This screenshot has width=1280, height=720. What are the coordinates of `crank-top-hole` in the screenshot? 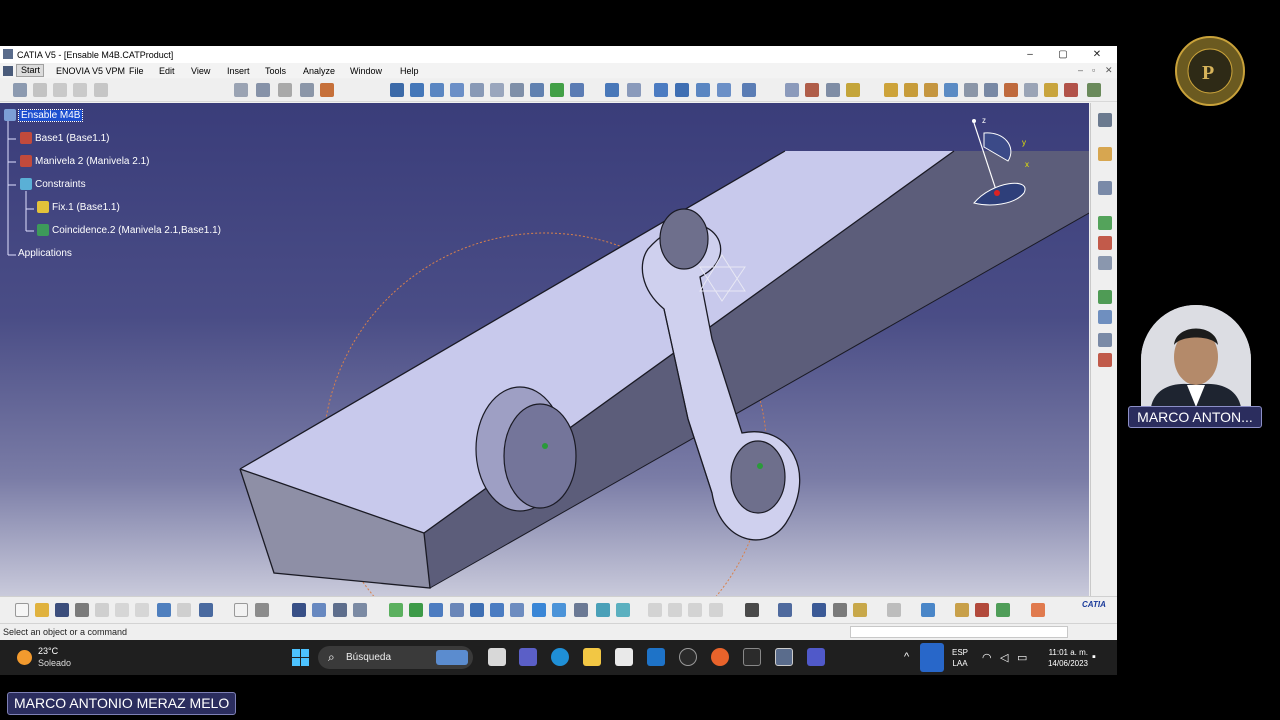 It's located at (684, 239).